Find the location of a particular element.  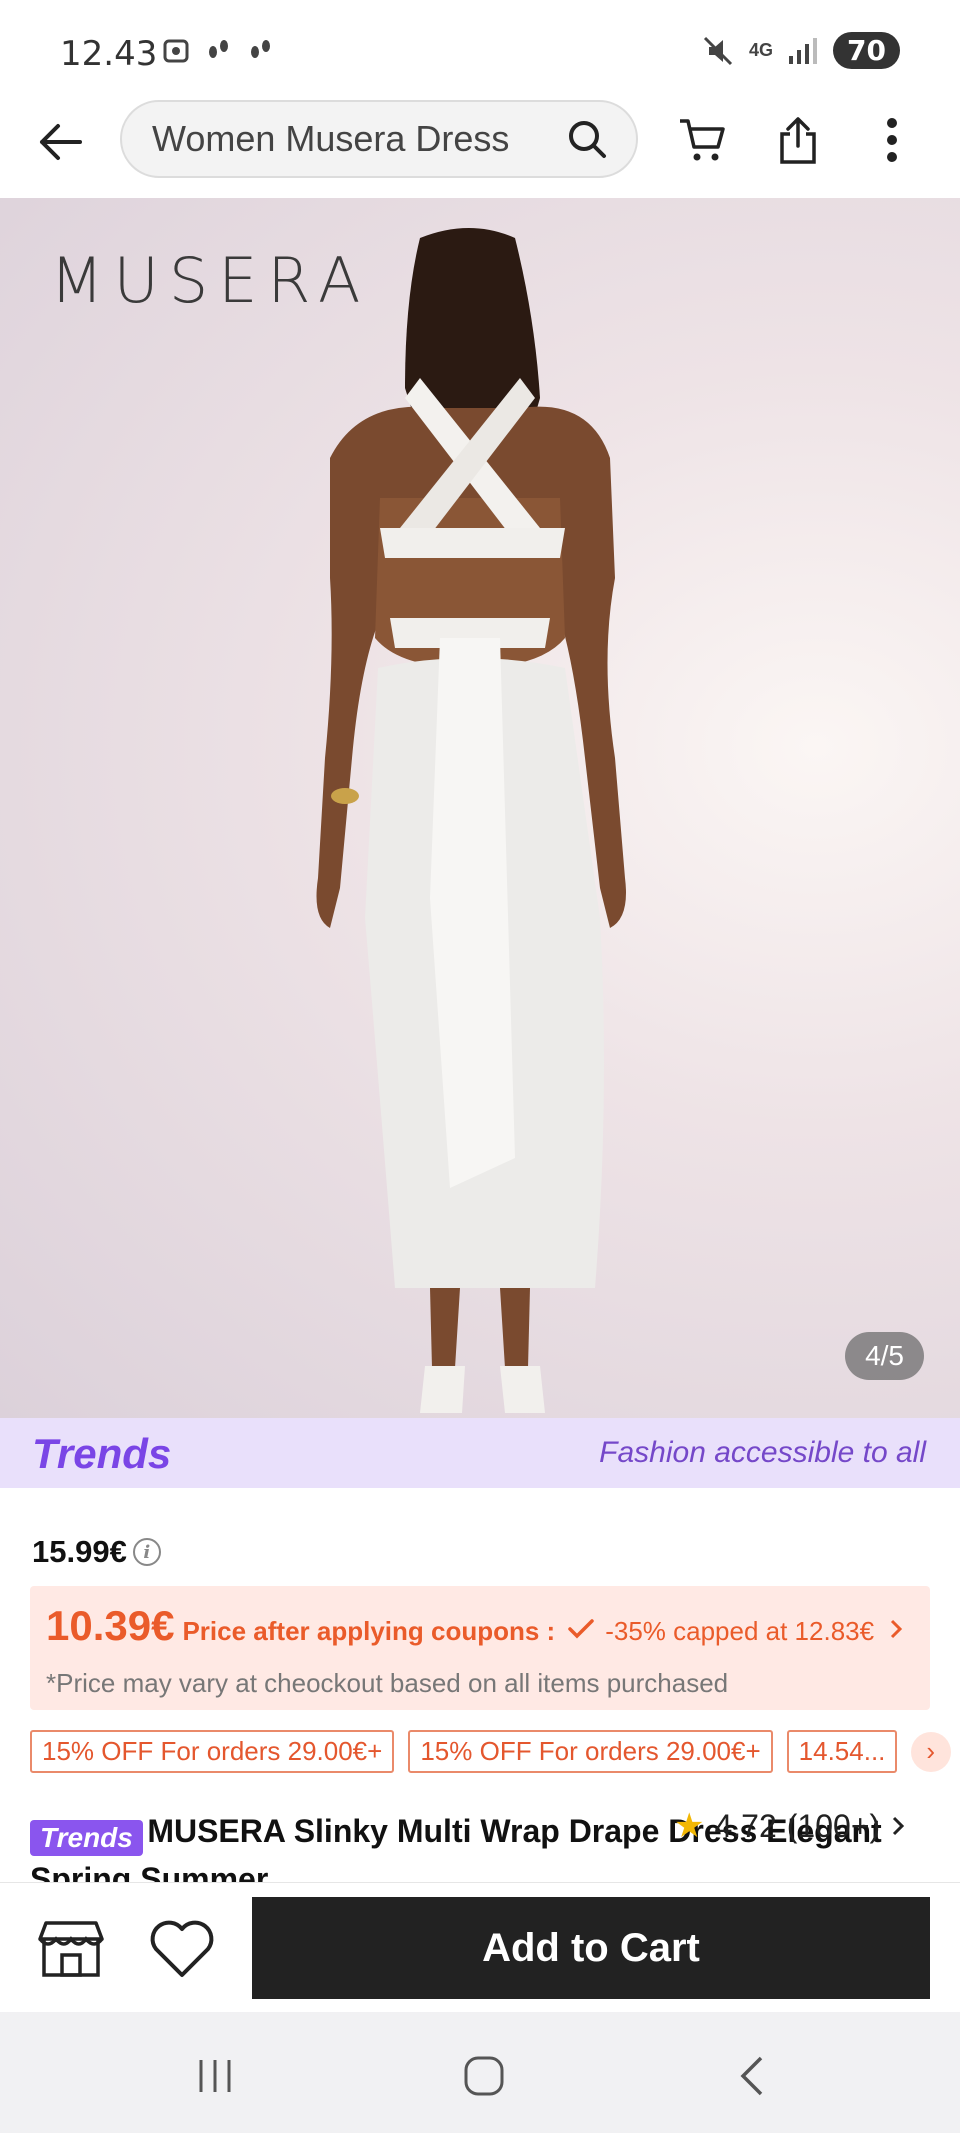

recent-apps-icon is located at coordinates (215, 2076).